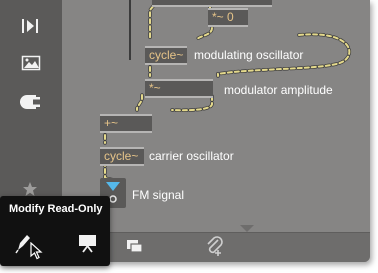 The width and height of the screenshot is (378, 273). Describe the element at coordinates (37, 250) in the screenshot. I see `cursor-icon` at that location.